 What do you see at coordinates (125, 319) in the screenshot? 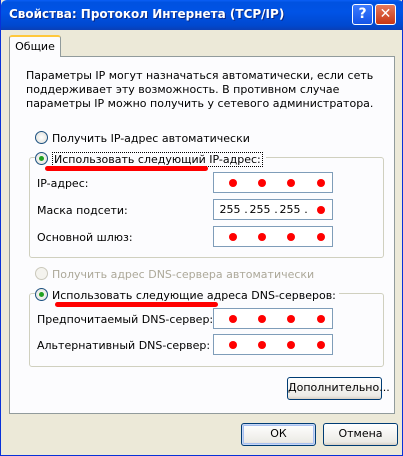
I see `preferred-dns-label: Предпочитаемый DNS-сервер:` at bounding box center [125, 319].